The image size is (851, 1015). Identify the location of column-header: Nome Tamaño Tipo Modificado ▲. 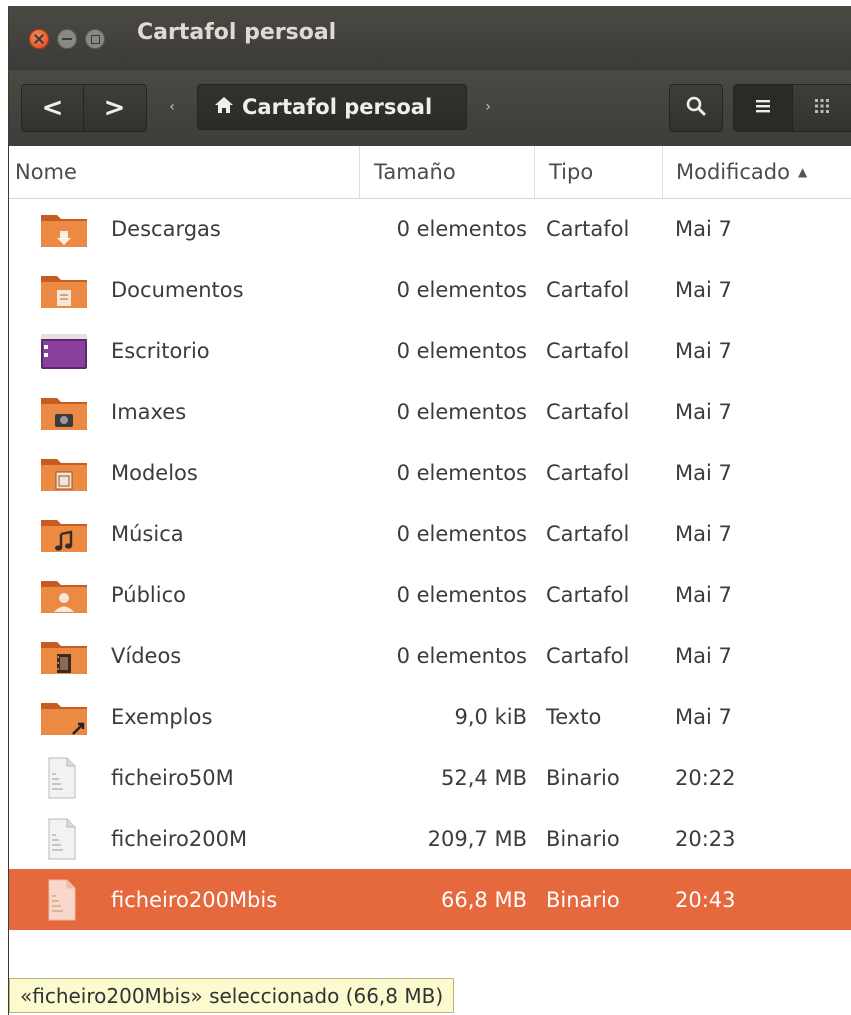
(430, 172).